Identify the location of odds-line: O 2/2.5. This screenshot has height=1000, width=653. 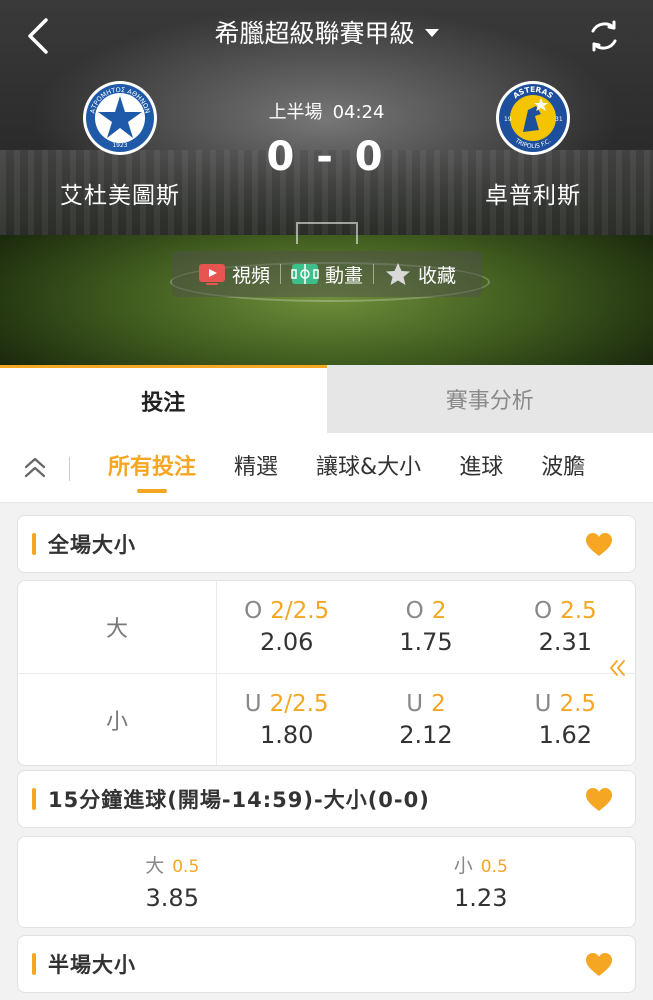
(286, 611).